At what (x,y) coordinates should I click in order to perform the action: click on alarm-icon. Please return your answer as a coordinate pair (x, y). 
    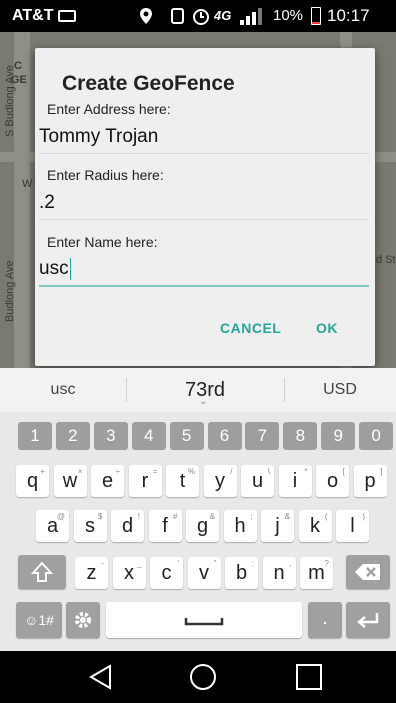
    Looking at the image, I should click on (201, 16).